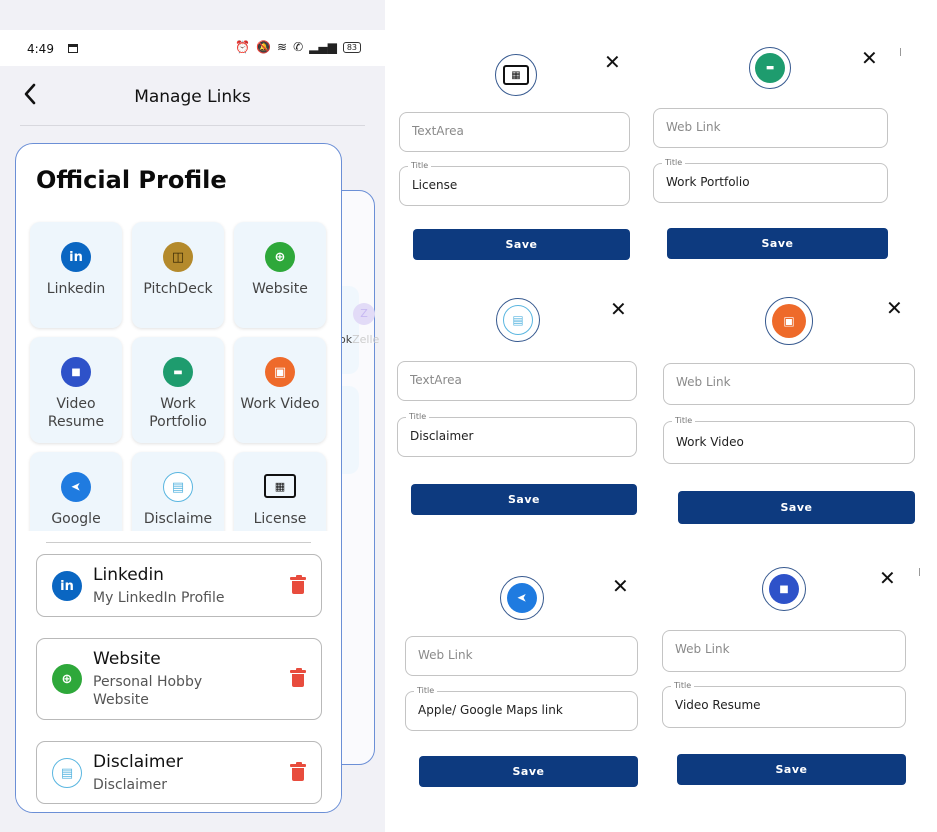 This screenshot has height=832, width=937. I want to click on tile-website: ⊕ Website, so click(280, 275).